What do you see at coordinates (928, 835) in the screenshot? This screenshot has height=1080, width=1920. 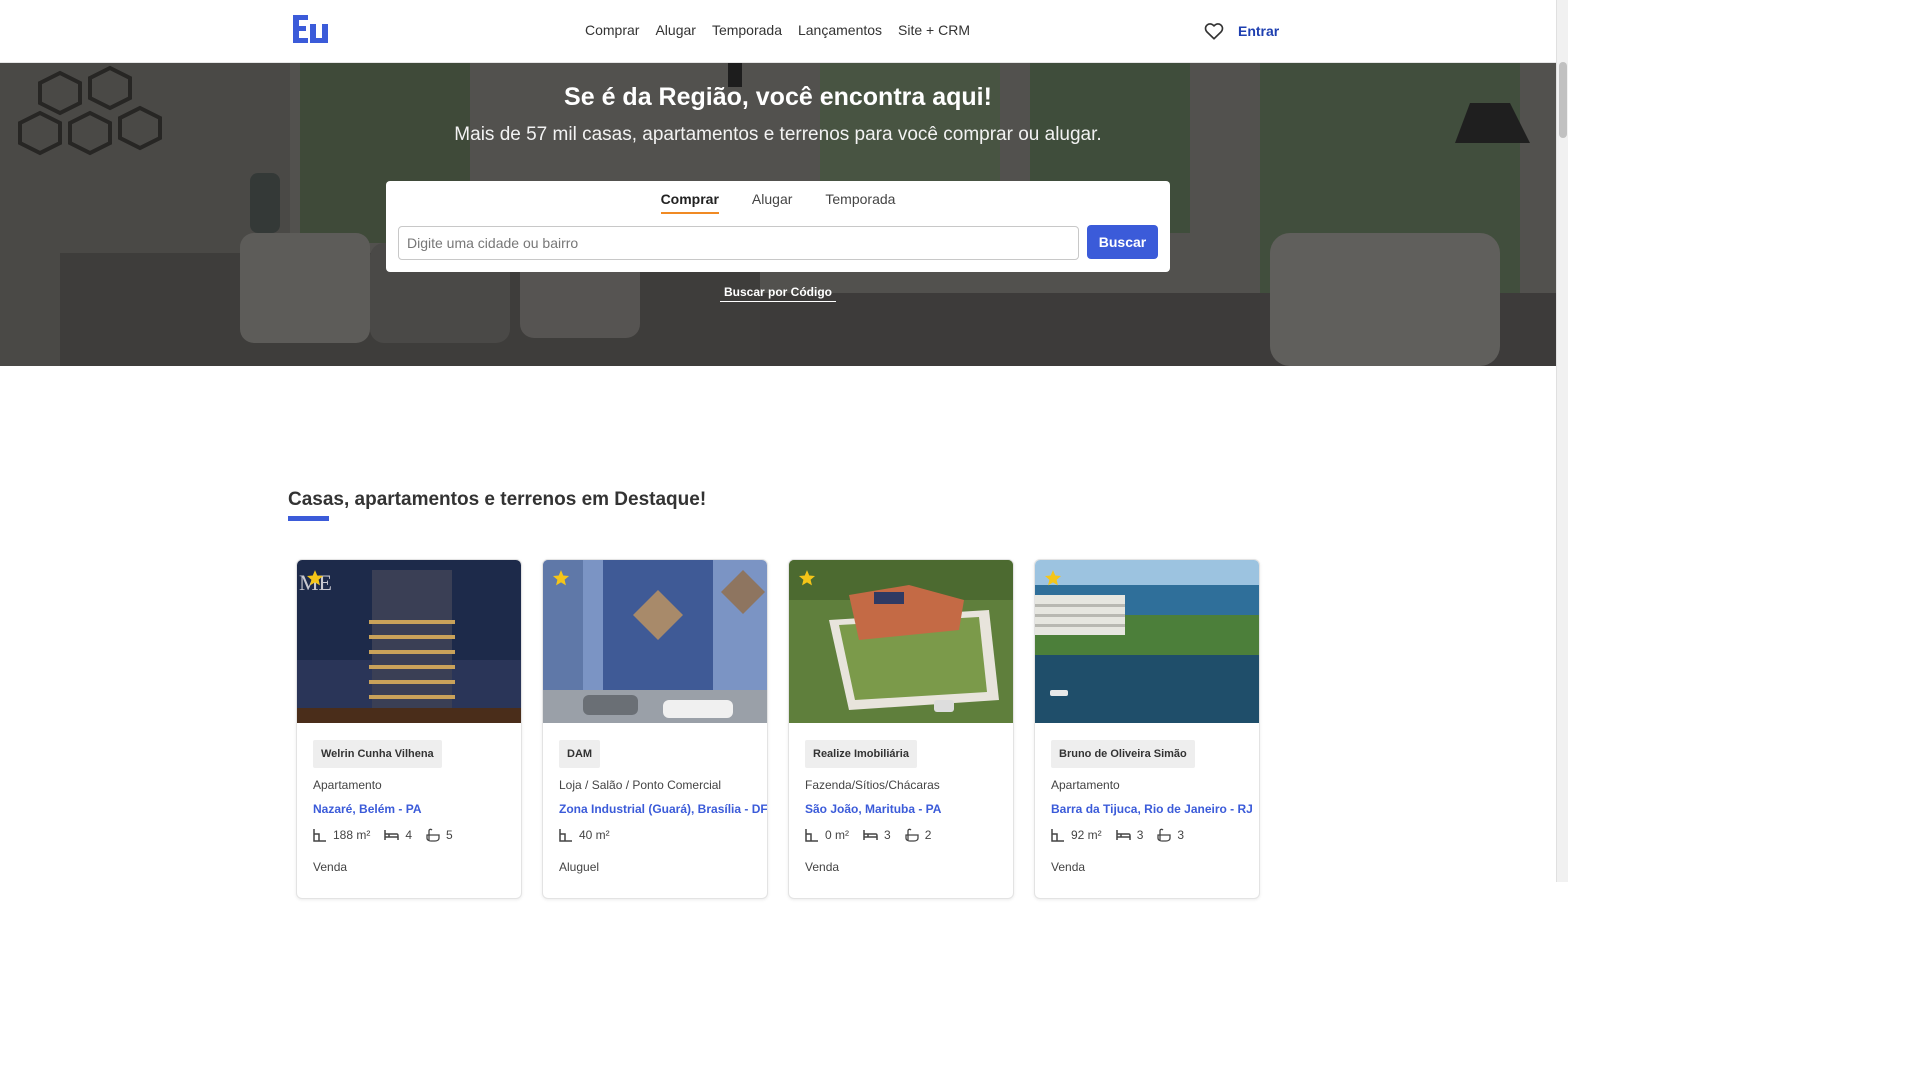 I see `baths-value: 2` at bounding box center [928, 835].